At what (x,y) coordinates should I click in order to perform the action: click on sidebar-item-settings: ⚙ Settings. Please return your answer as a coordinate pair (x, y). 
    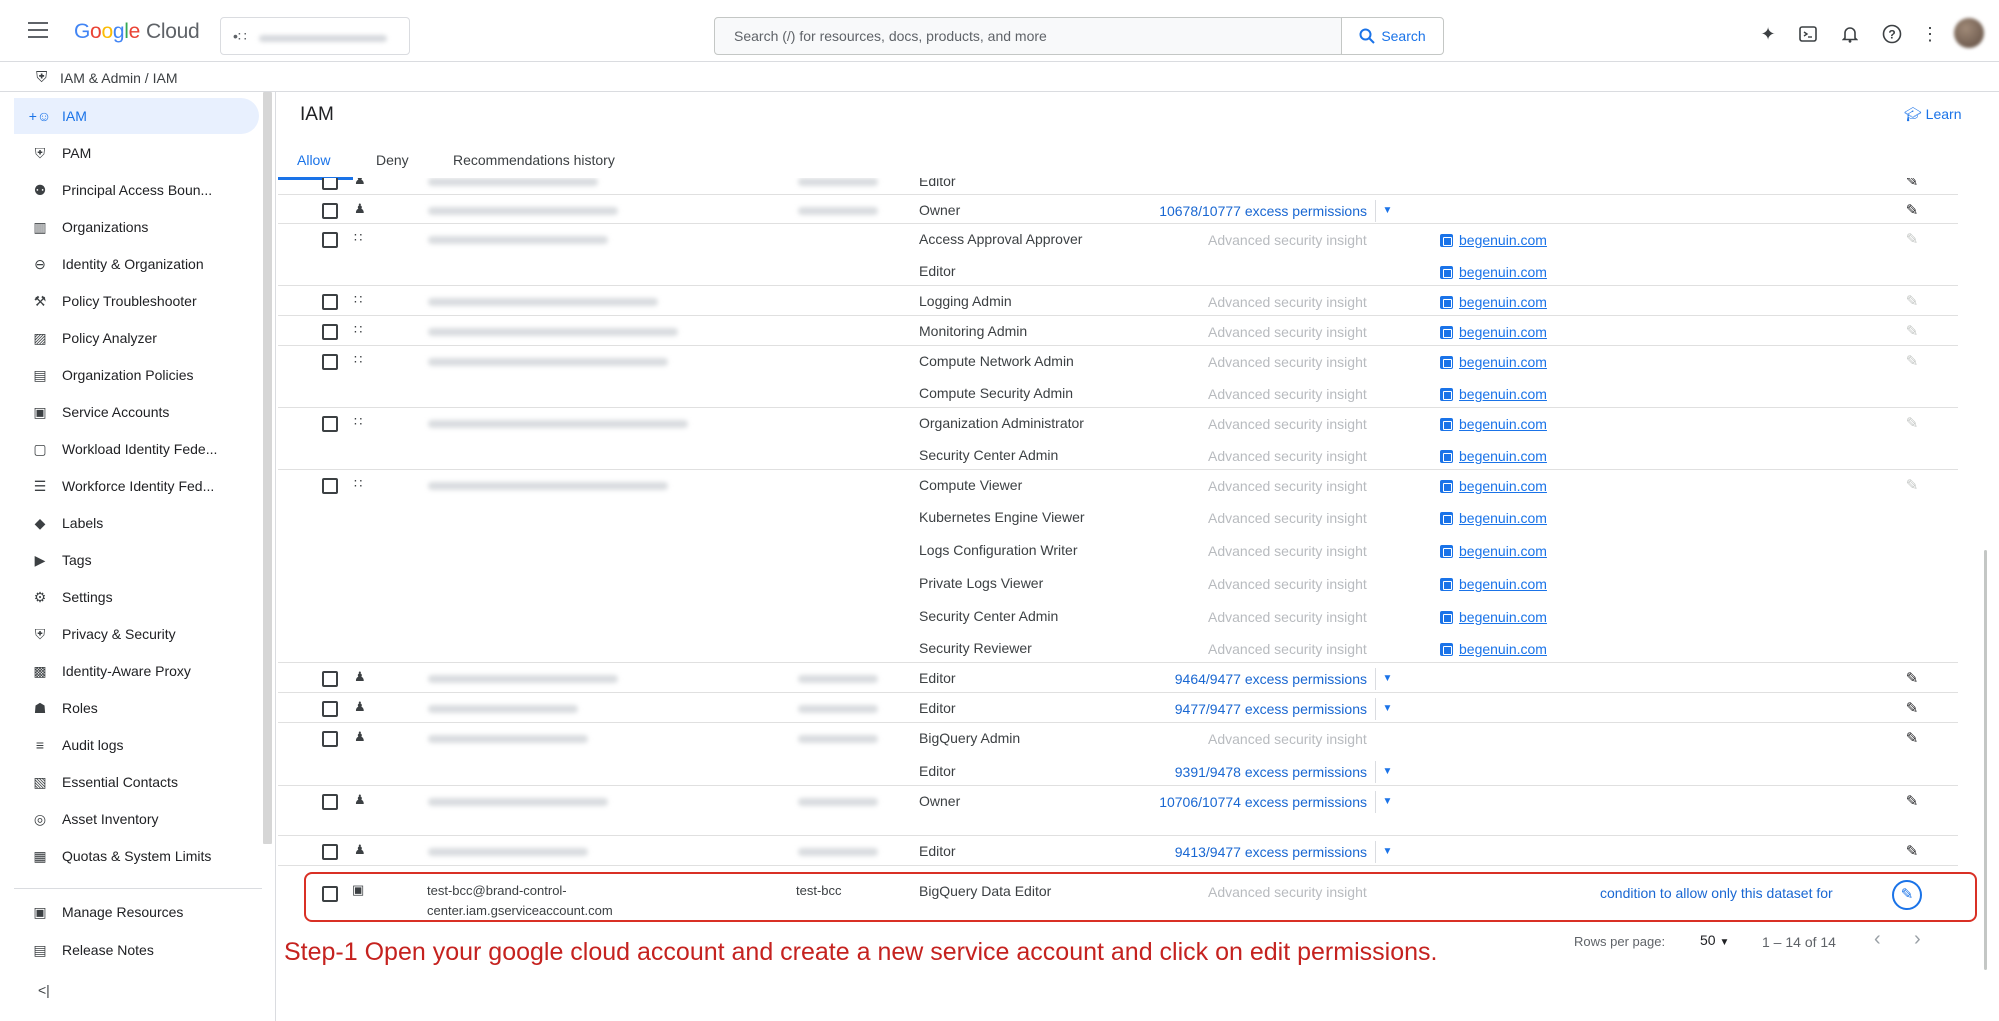
    Looking at the image, I should click on (136, 597).